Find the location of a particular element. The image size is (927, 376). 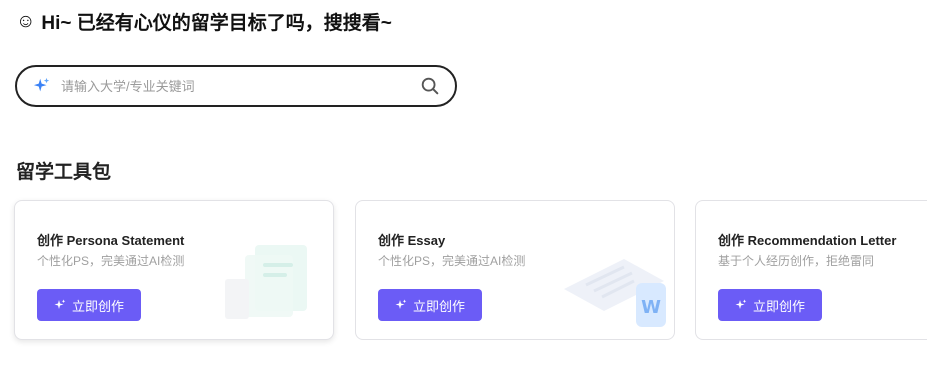

search-bar is located at coordinates (236, 86).